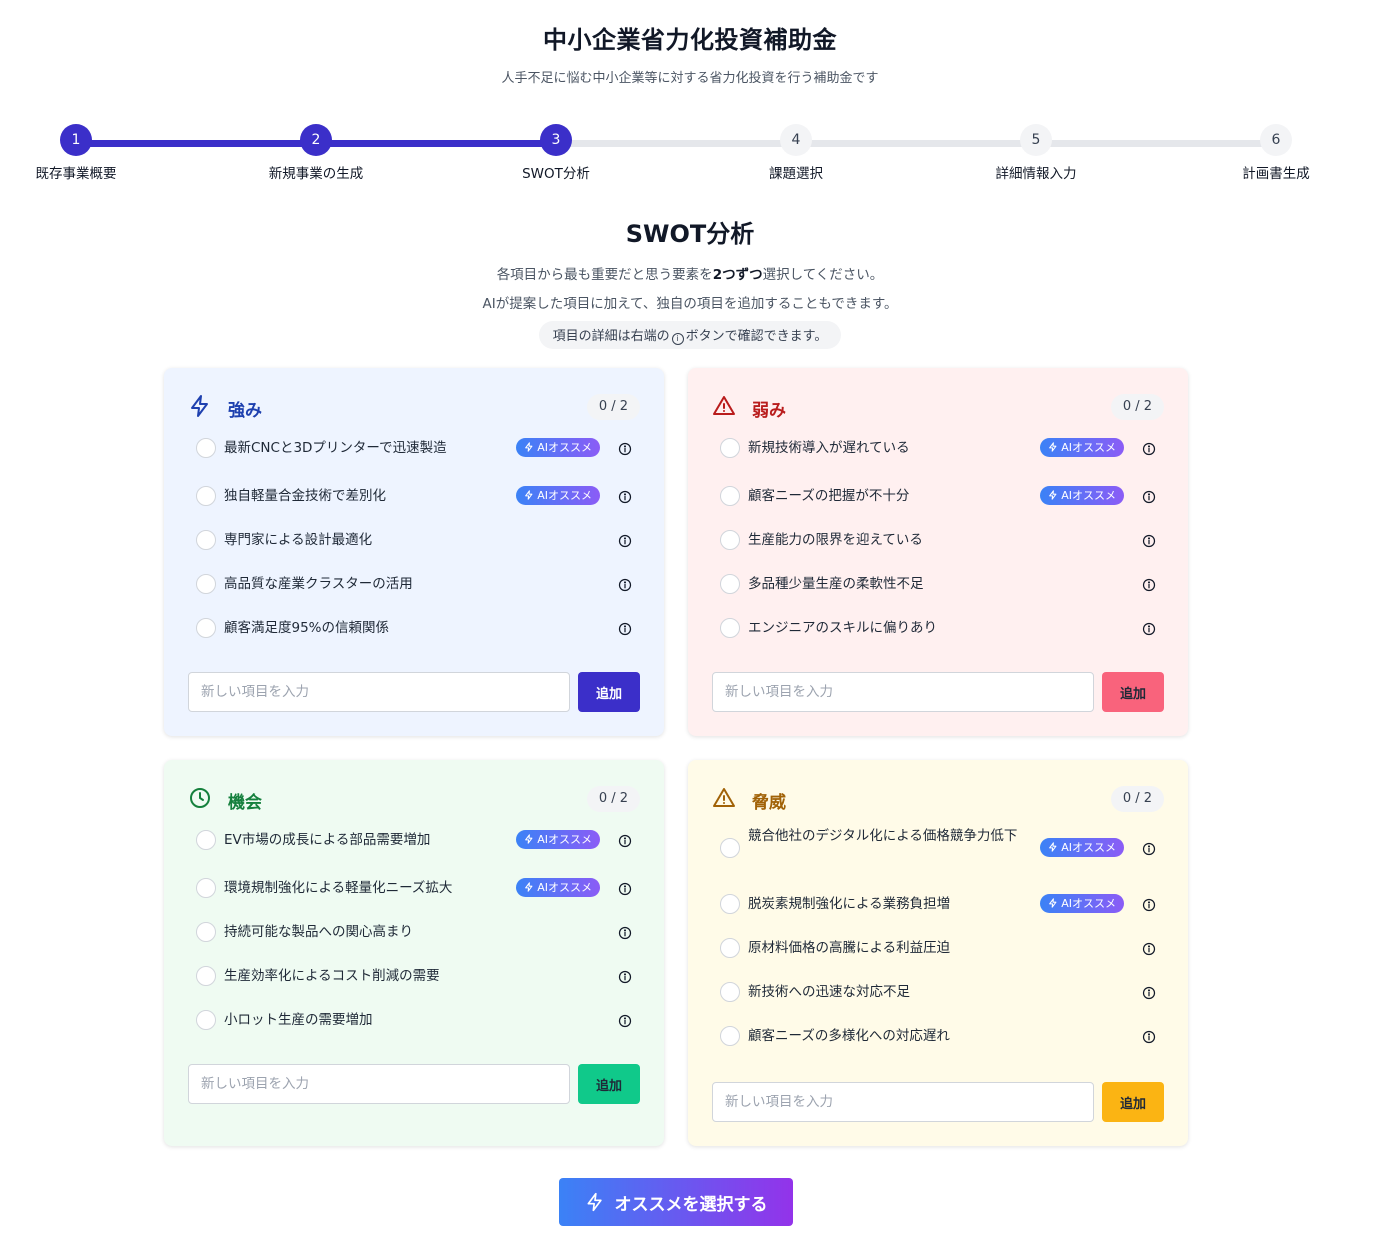 The height and width of the screenshot is (1244, 1380). What do you see at coordinates (849, 1036) in the screenshot?
I see `item-label: 顧客ニーズの多様化への対応遅れ` at bounding box center [849, 1036].